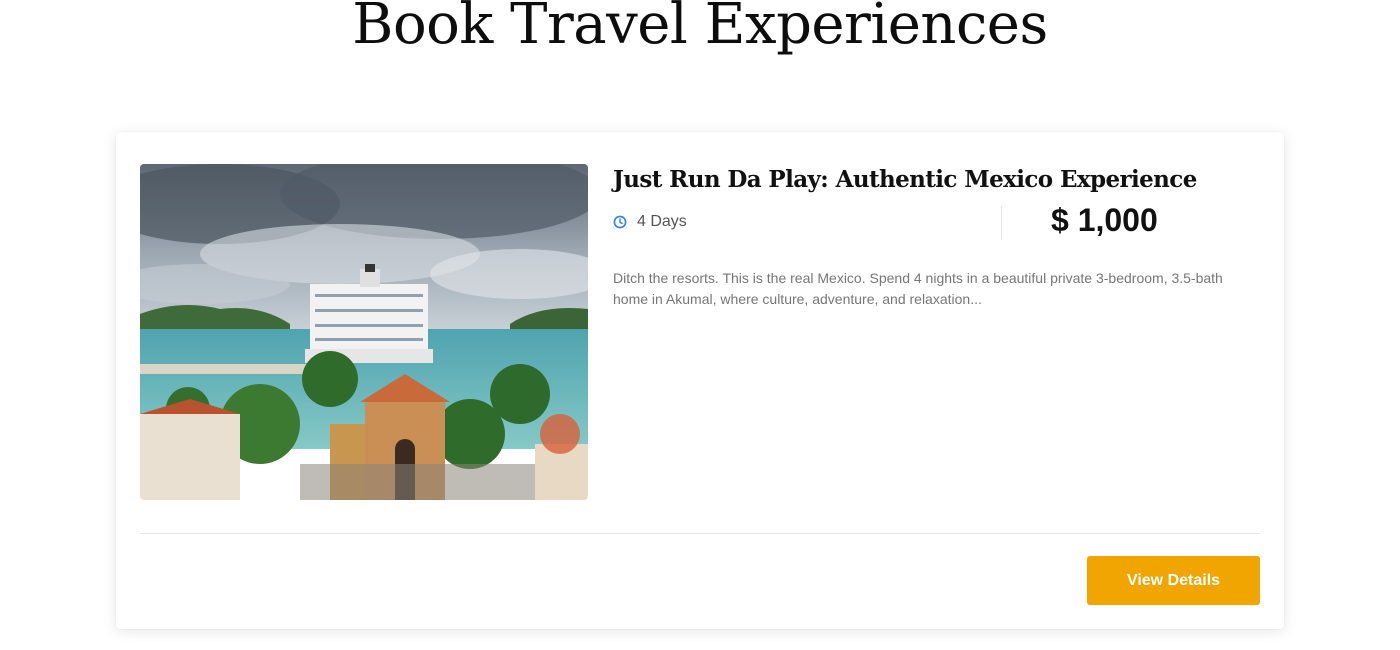  I want to click on view-details-button: View Details, so click(1173, 580).